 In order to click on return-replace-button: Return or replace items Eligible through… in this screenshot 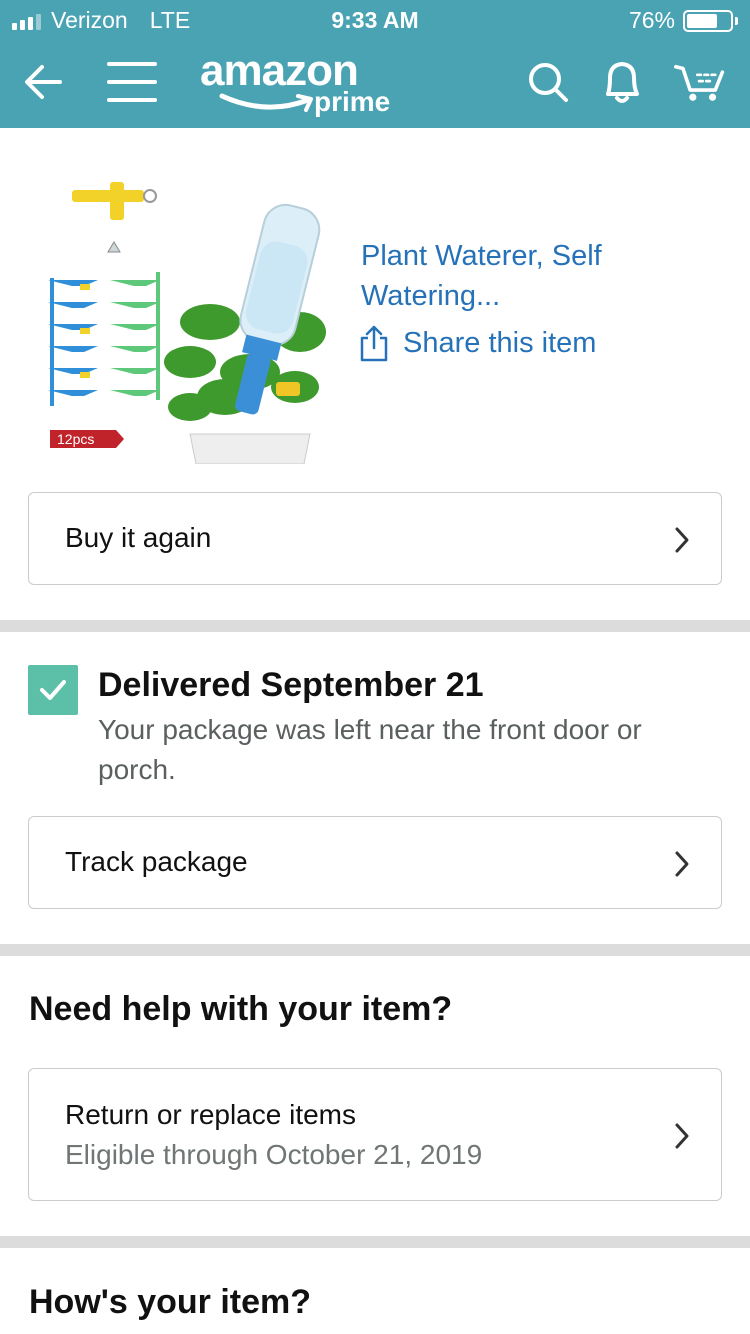, I will do `click(375, 1134)`.